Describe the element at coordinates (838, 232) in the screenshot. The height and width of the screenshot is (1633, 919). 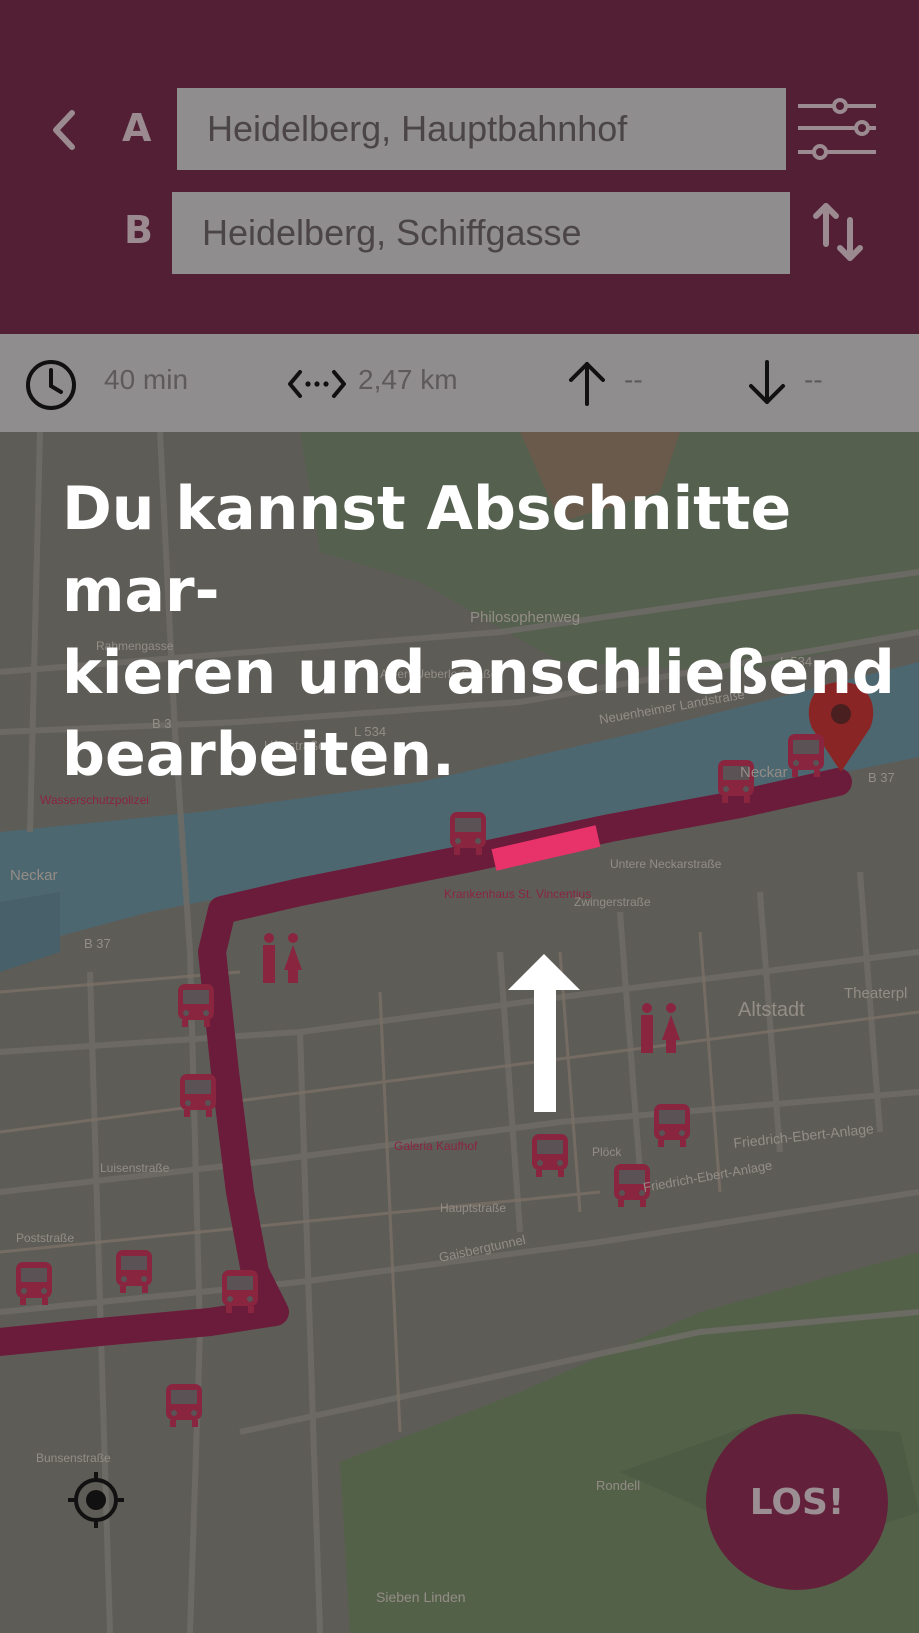
I see `swap-icon` at that location.